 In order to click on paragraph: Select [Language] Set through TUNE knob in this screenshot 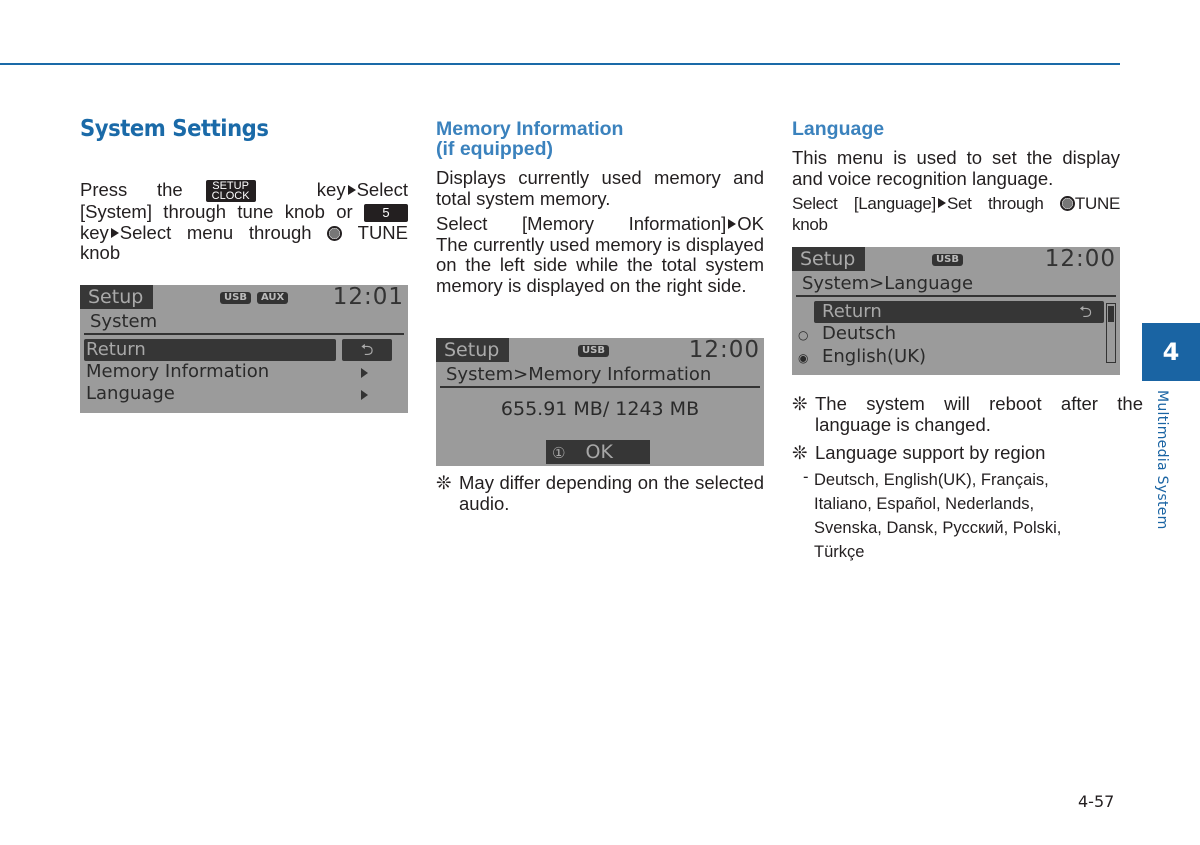, I will do `click(956, 214)`.